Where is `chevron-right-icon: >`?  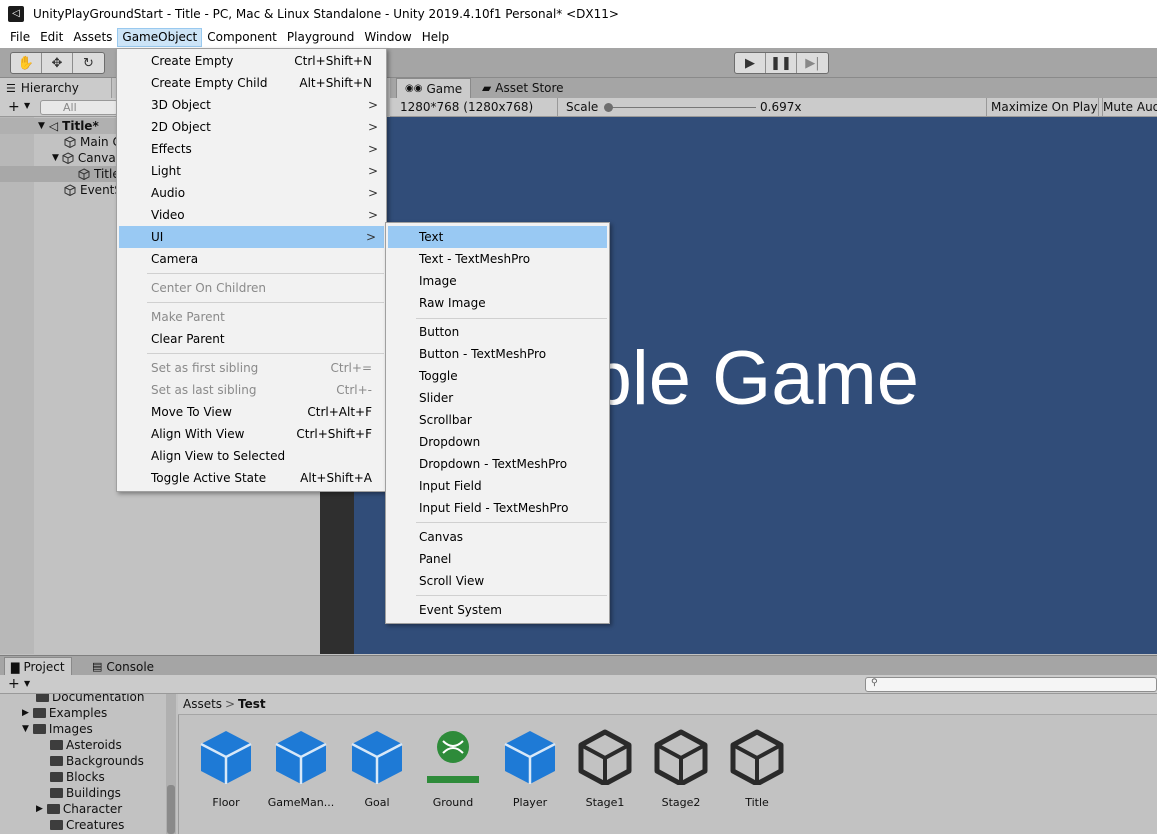 chevron-right-icon: > is located at coordinates (372, 193).